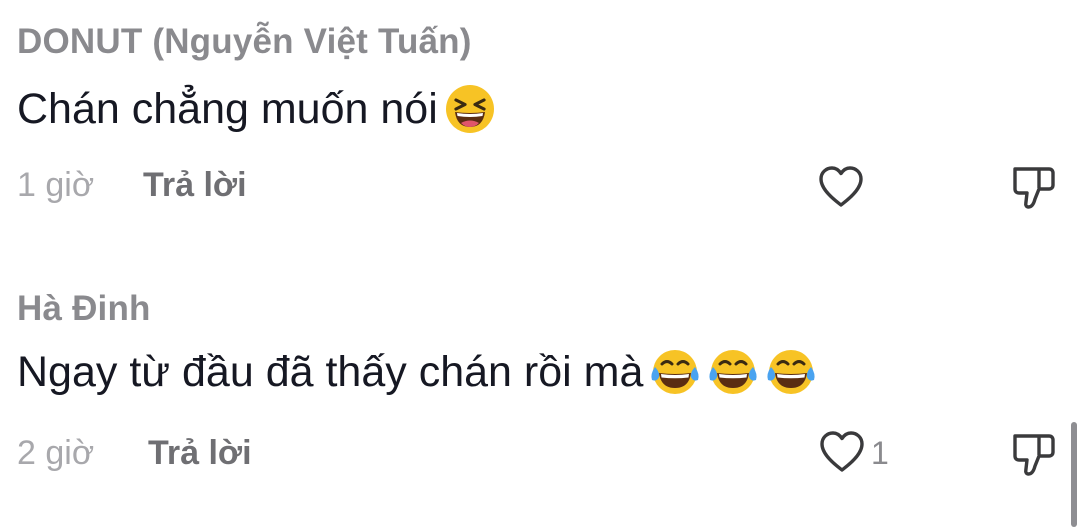  Describe the element at coordinates (1074, 474) in the screenshot. I see `scrollbar-thumb` at that location.